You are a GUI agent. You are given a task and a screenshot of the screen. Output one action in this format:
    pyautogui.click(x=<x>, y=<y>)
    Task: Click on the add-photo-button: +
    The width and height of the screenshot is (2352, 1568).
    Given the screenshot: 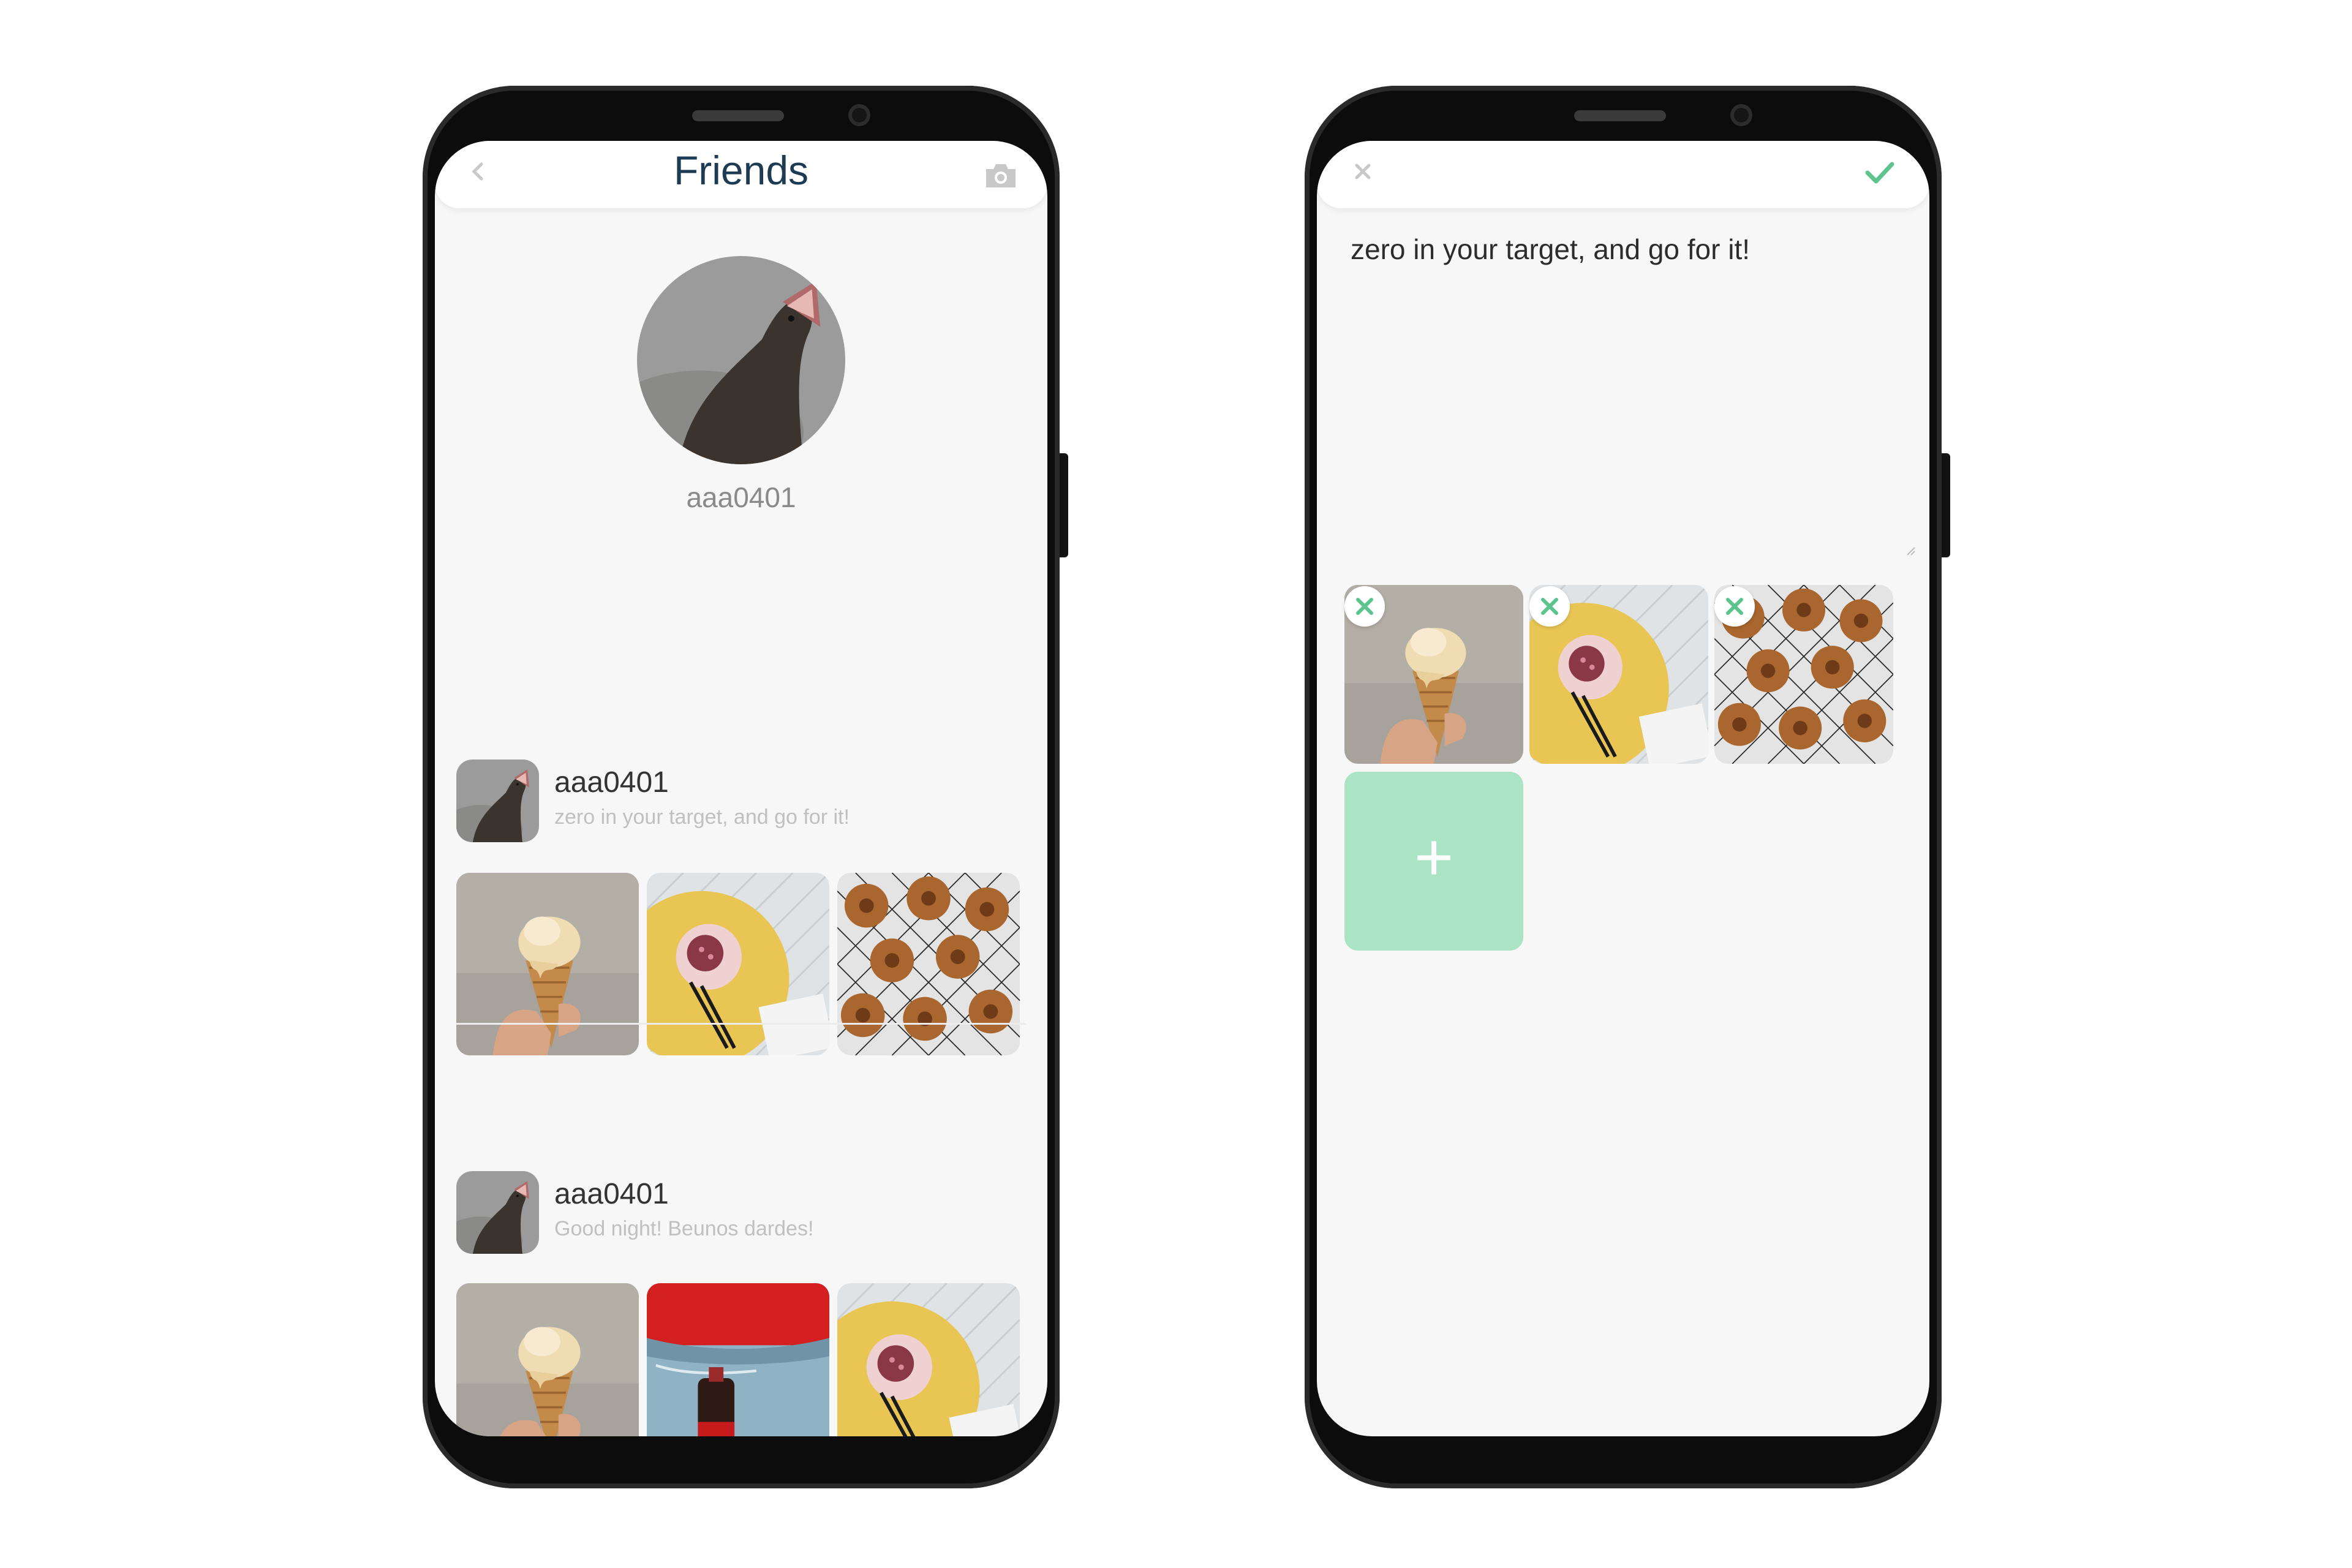 What is the action you would take?
    pyautogui.click(x=1433, y=862)
    